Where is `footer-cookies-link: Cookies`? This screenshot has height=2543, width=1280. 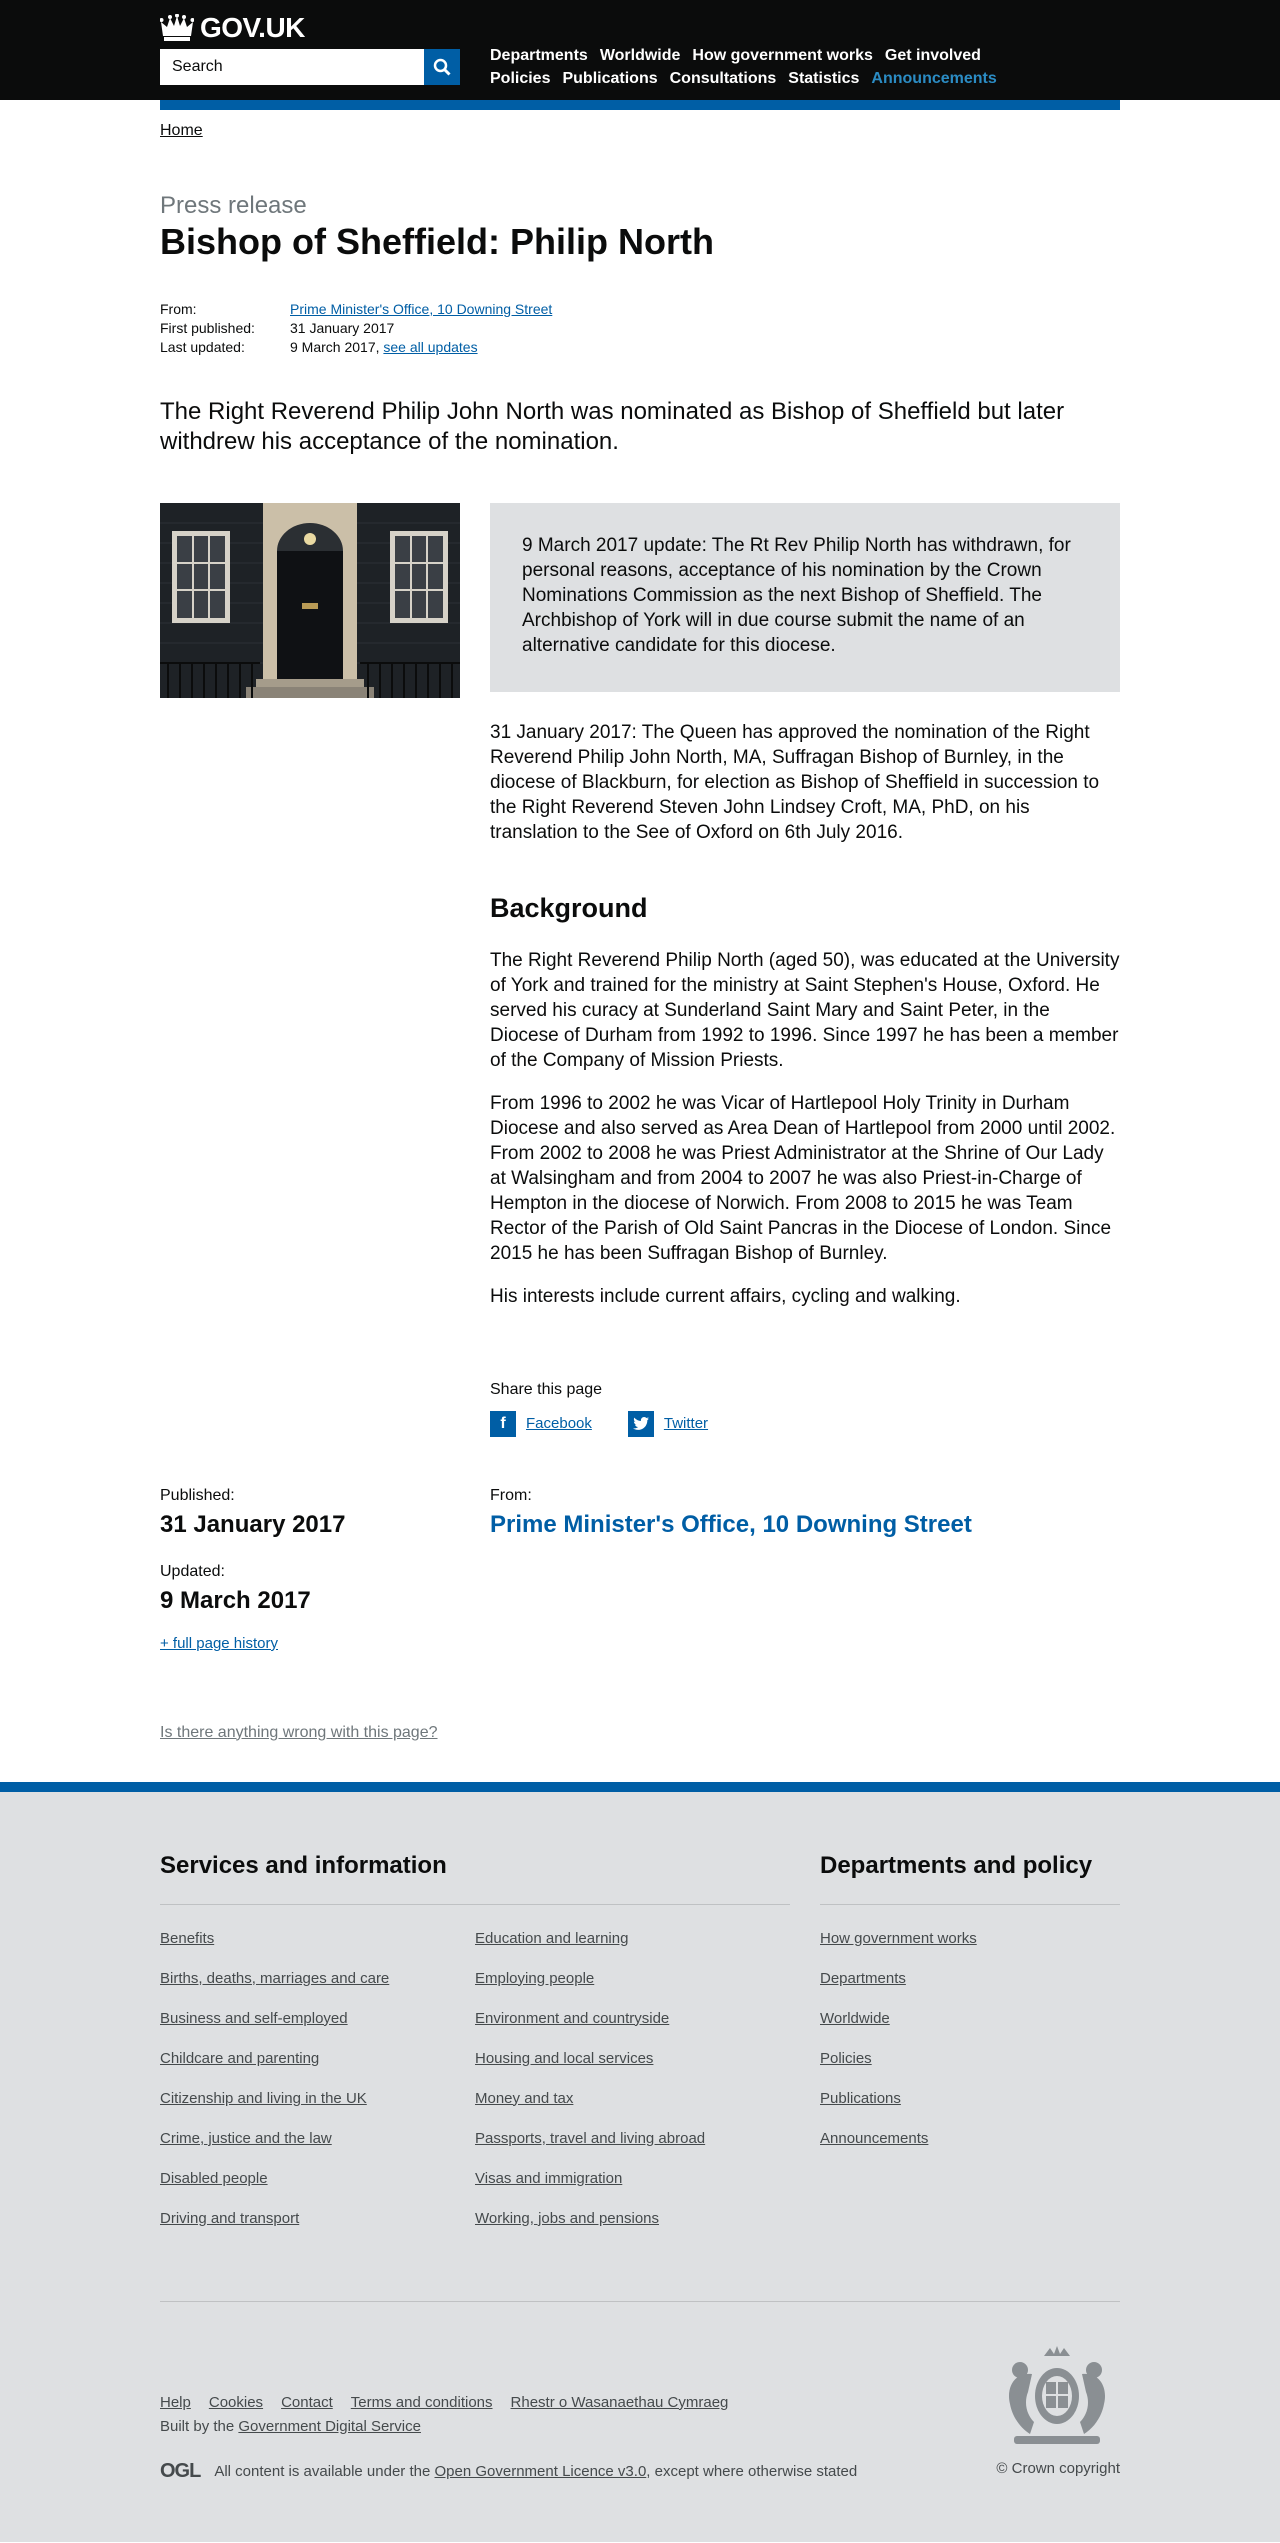
footer-cookies-link: Cookies is located at coordinates (236, 2402).